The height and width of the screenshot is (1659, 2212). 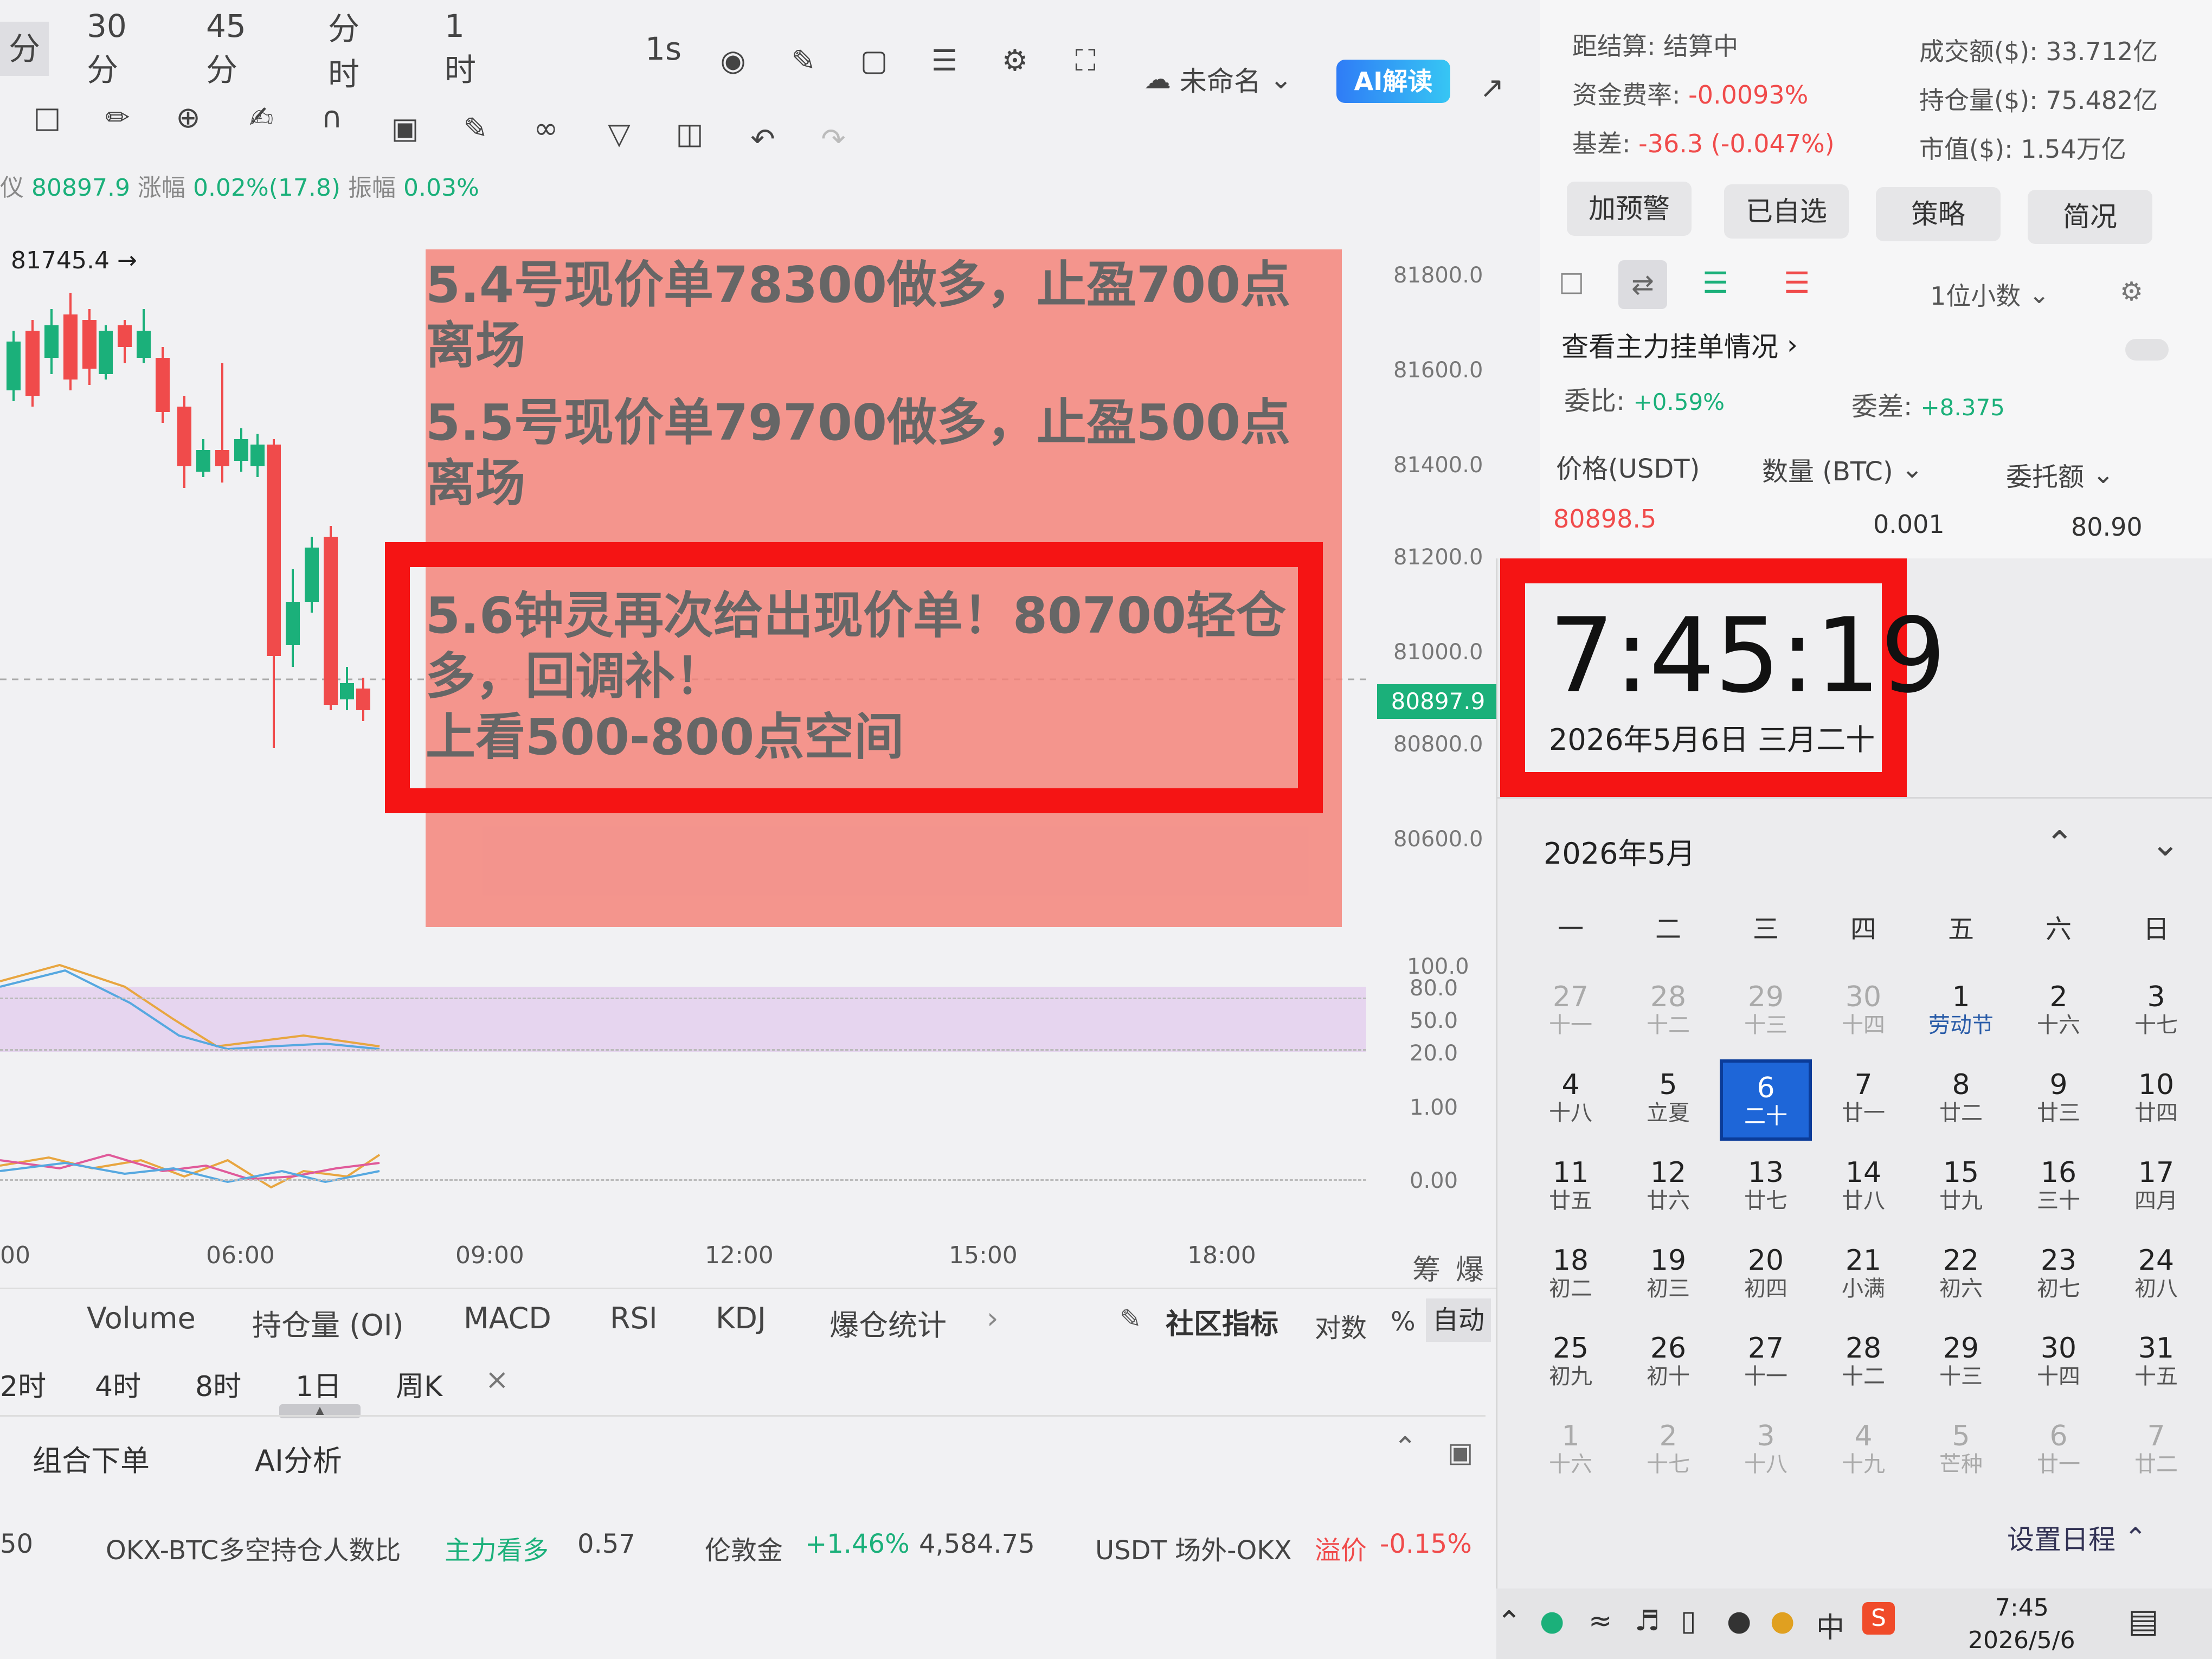 I want to click on chart-name-select: ☁ 未命名 ⌄, so click(x=1218, y=79).